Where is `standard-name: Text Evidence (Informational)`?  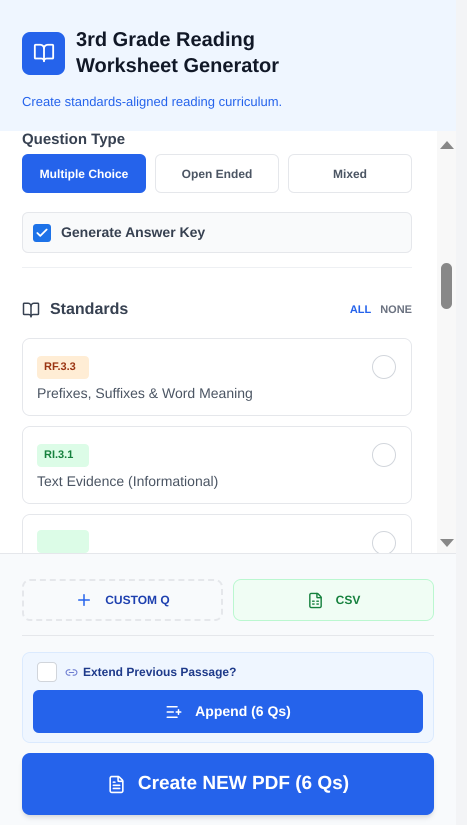
standard-name: Text Evidence (Informational) is located at coordinates (128, 481).